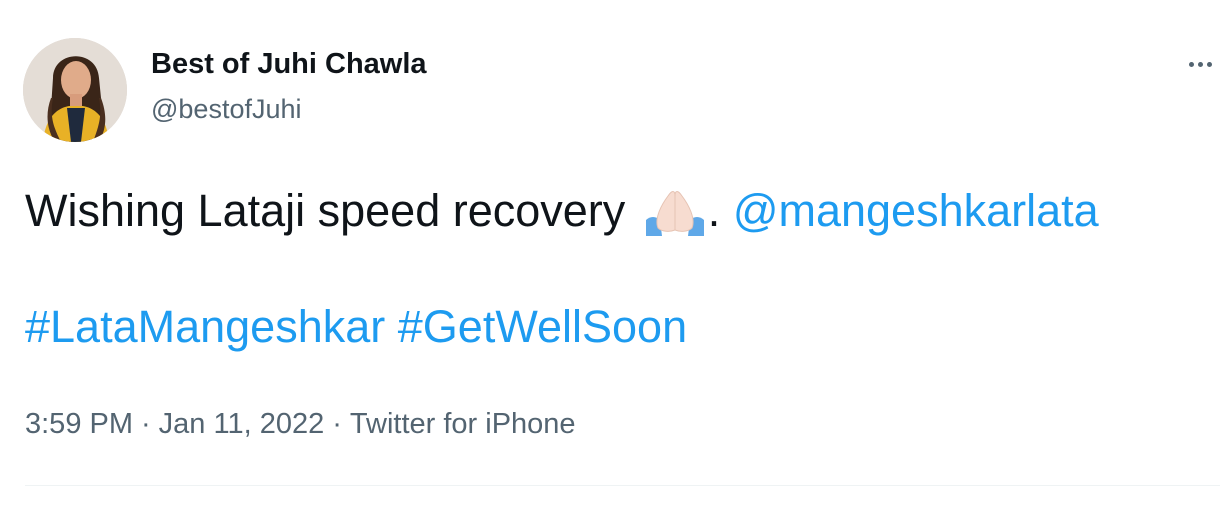 This screenshot has height=522, width=1220. I want to click on hashtag-link: #LataMangeshkar, so click(205, 326).